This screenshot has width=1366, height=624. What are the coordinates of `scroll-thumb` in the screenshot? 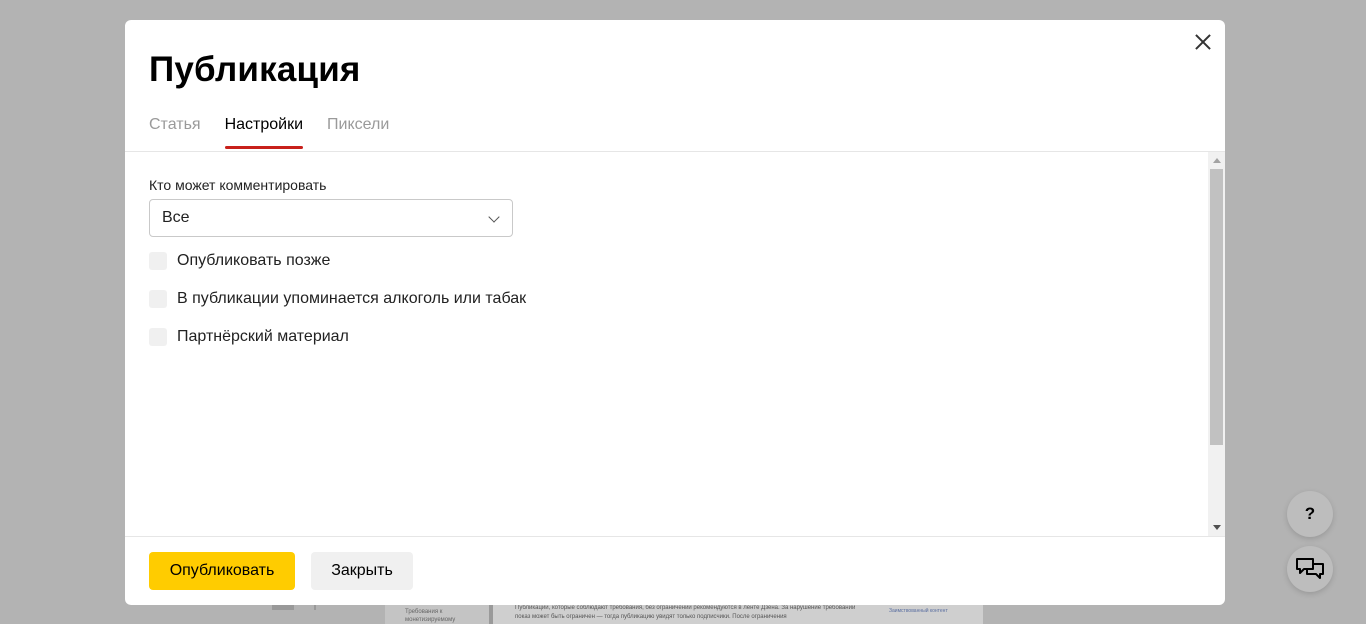 It's located at (1216, 307).